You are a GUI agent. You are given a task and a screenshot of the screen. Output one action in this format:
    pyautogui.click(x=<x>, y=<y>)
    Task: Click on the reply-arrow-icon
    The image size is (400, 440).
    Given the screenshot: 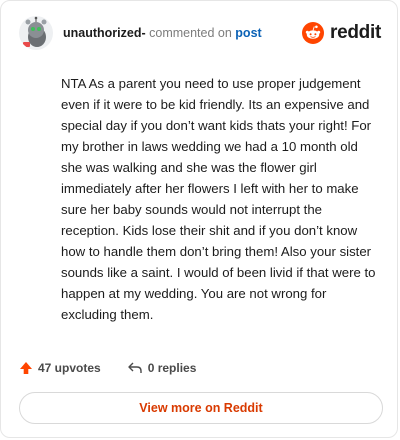 What is the action you would take?
    pyautogui.click(x=135, y=367)
    